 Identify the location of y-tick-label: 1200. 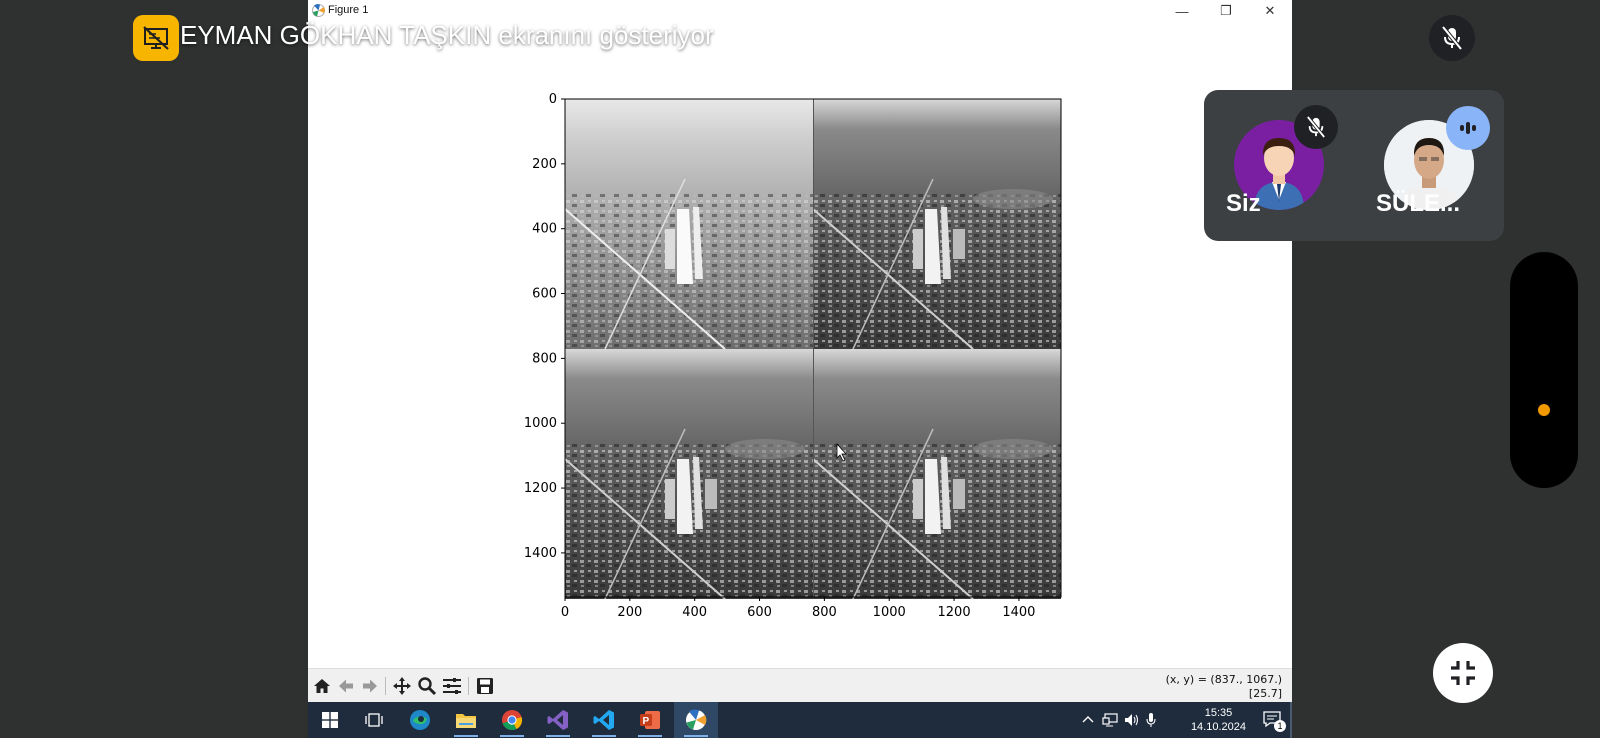
(540, 488).